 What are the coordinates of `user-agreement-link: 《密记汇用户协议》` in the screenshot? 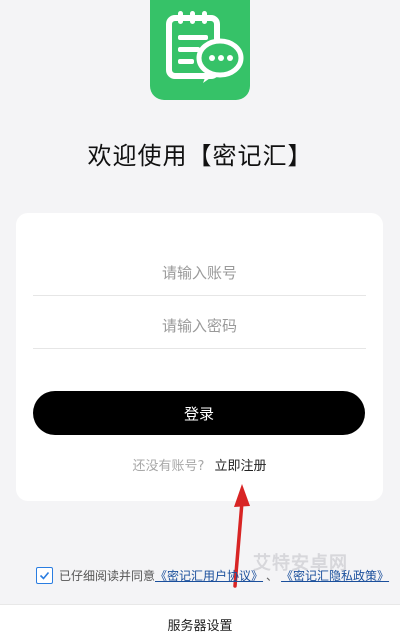 It's located at (209, 575).